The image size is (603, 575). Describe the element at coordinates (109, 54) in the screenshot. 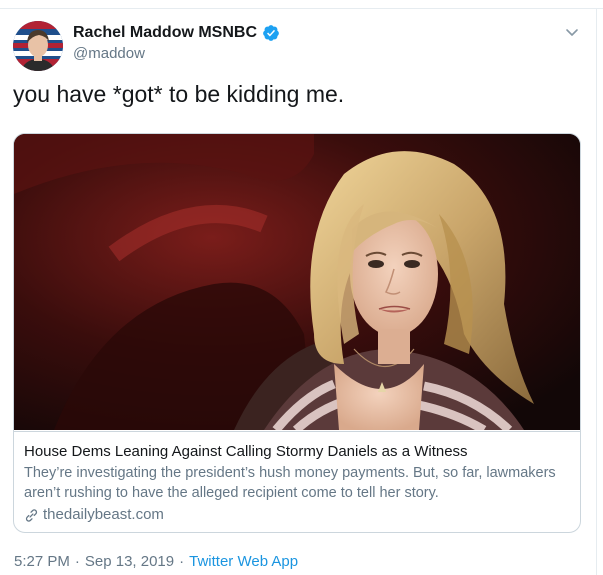

I see `author-handle: @maddow` at that location.